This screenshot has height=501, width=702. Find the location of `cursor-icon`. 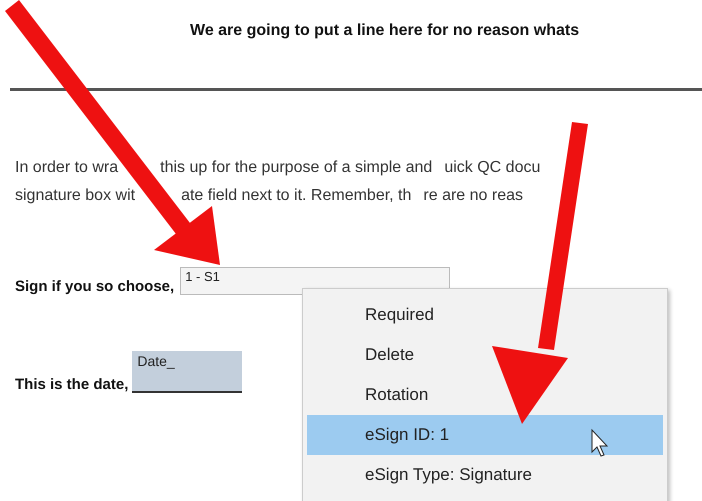

cursor-icon is located at coordinates (600, 442).